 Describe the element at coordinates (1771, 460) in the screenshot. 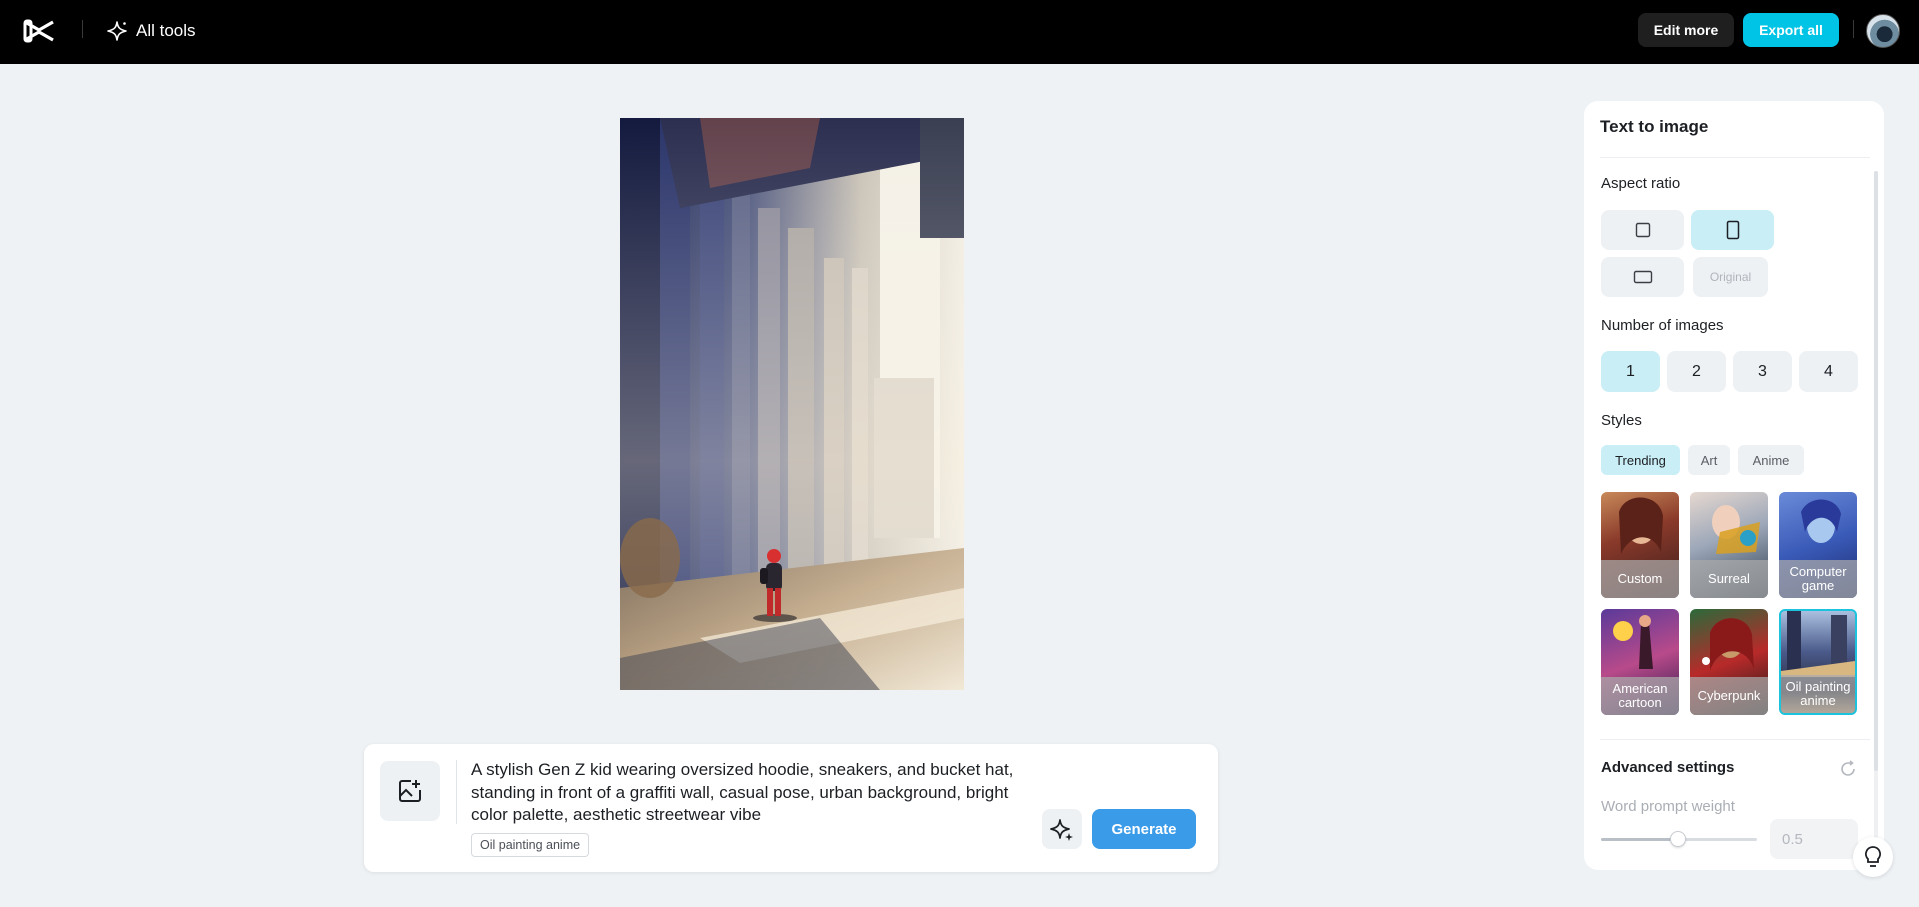

I see `tab-anime: Anime` at that location.